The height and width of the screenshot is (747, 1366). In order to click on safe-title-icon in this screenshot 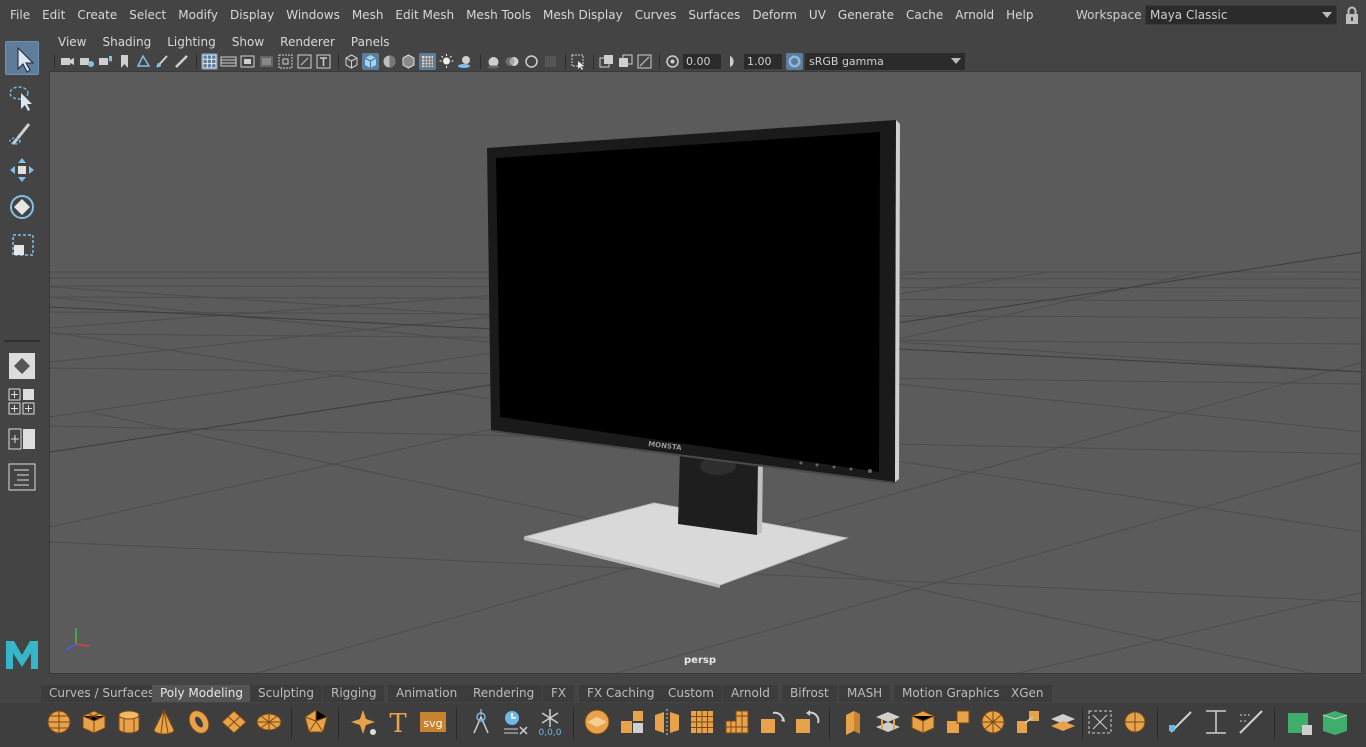, I will do `click(323, 61)`.